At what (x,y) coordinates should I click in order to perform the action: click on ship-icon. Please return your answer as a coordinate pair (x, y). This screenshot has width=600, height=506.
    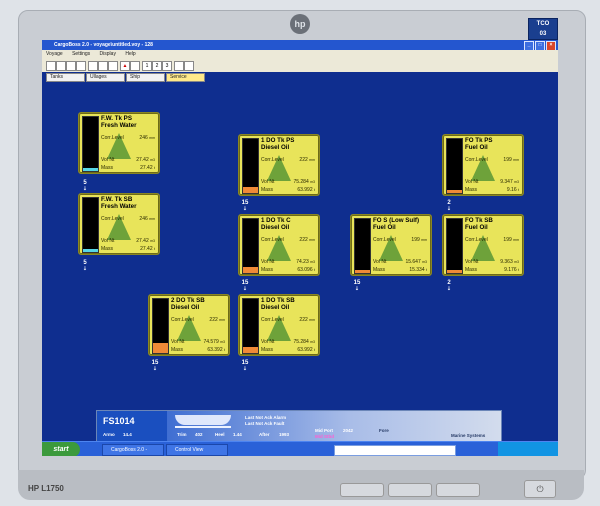
    Looking at the image, I should click on (93, 66).